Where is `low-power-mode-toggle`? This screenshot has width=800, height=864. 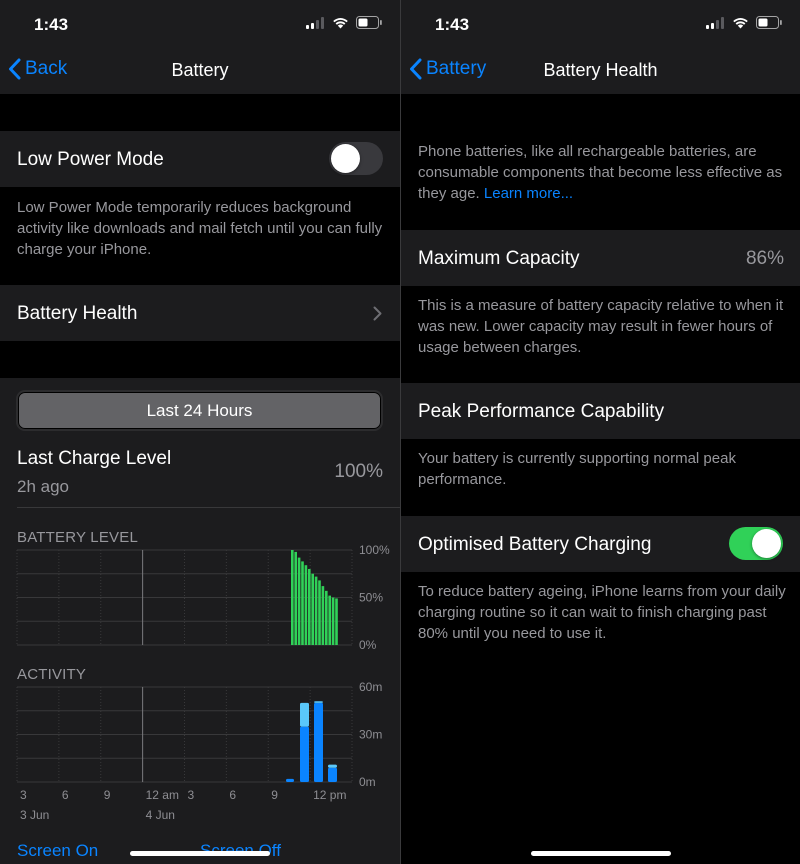
low-power-mode-toggle is located at coordinates (356, 158).